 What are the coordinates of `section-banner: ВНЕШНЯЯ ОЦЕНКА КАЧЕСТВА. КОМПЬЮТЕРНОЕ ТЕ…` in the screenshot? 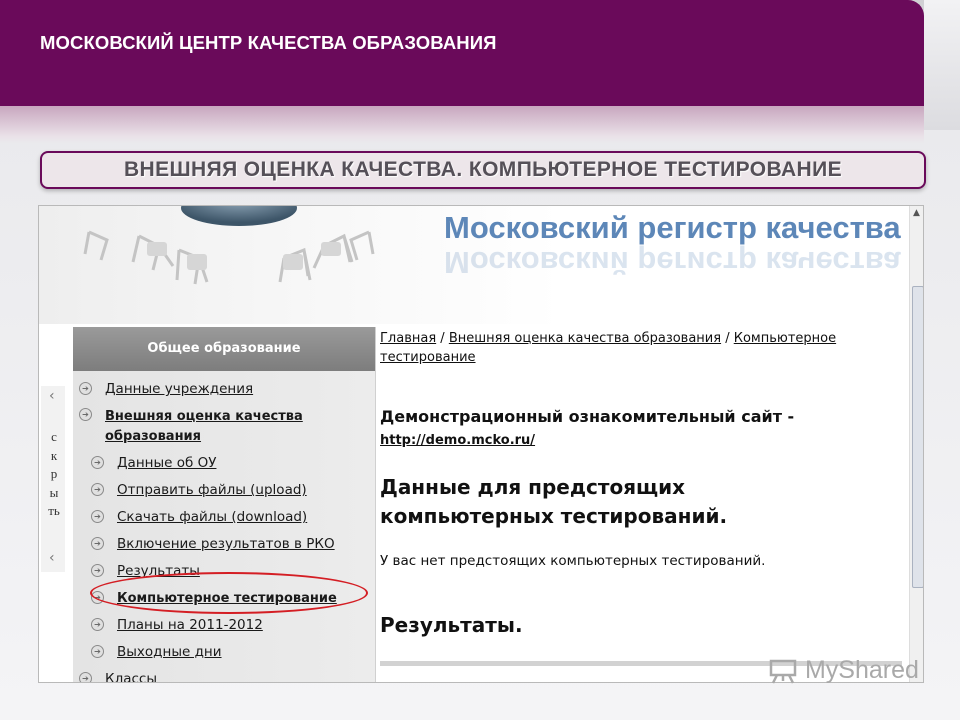 It's located at (483, 170).